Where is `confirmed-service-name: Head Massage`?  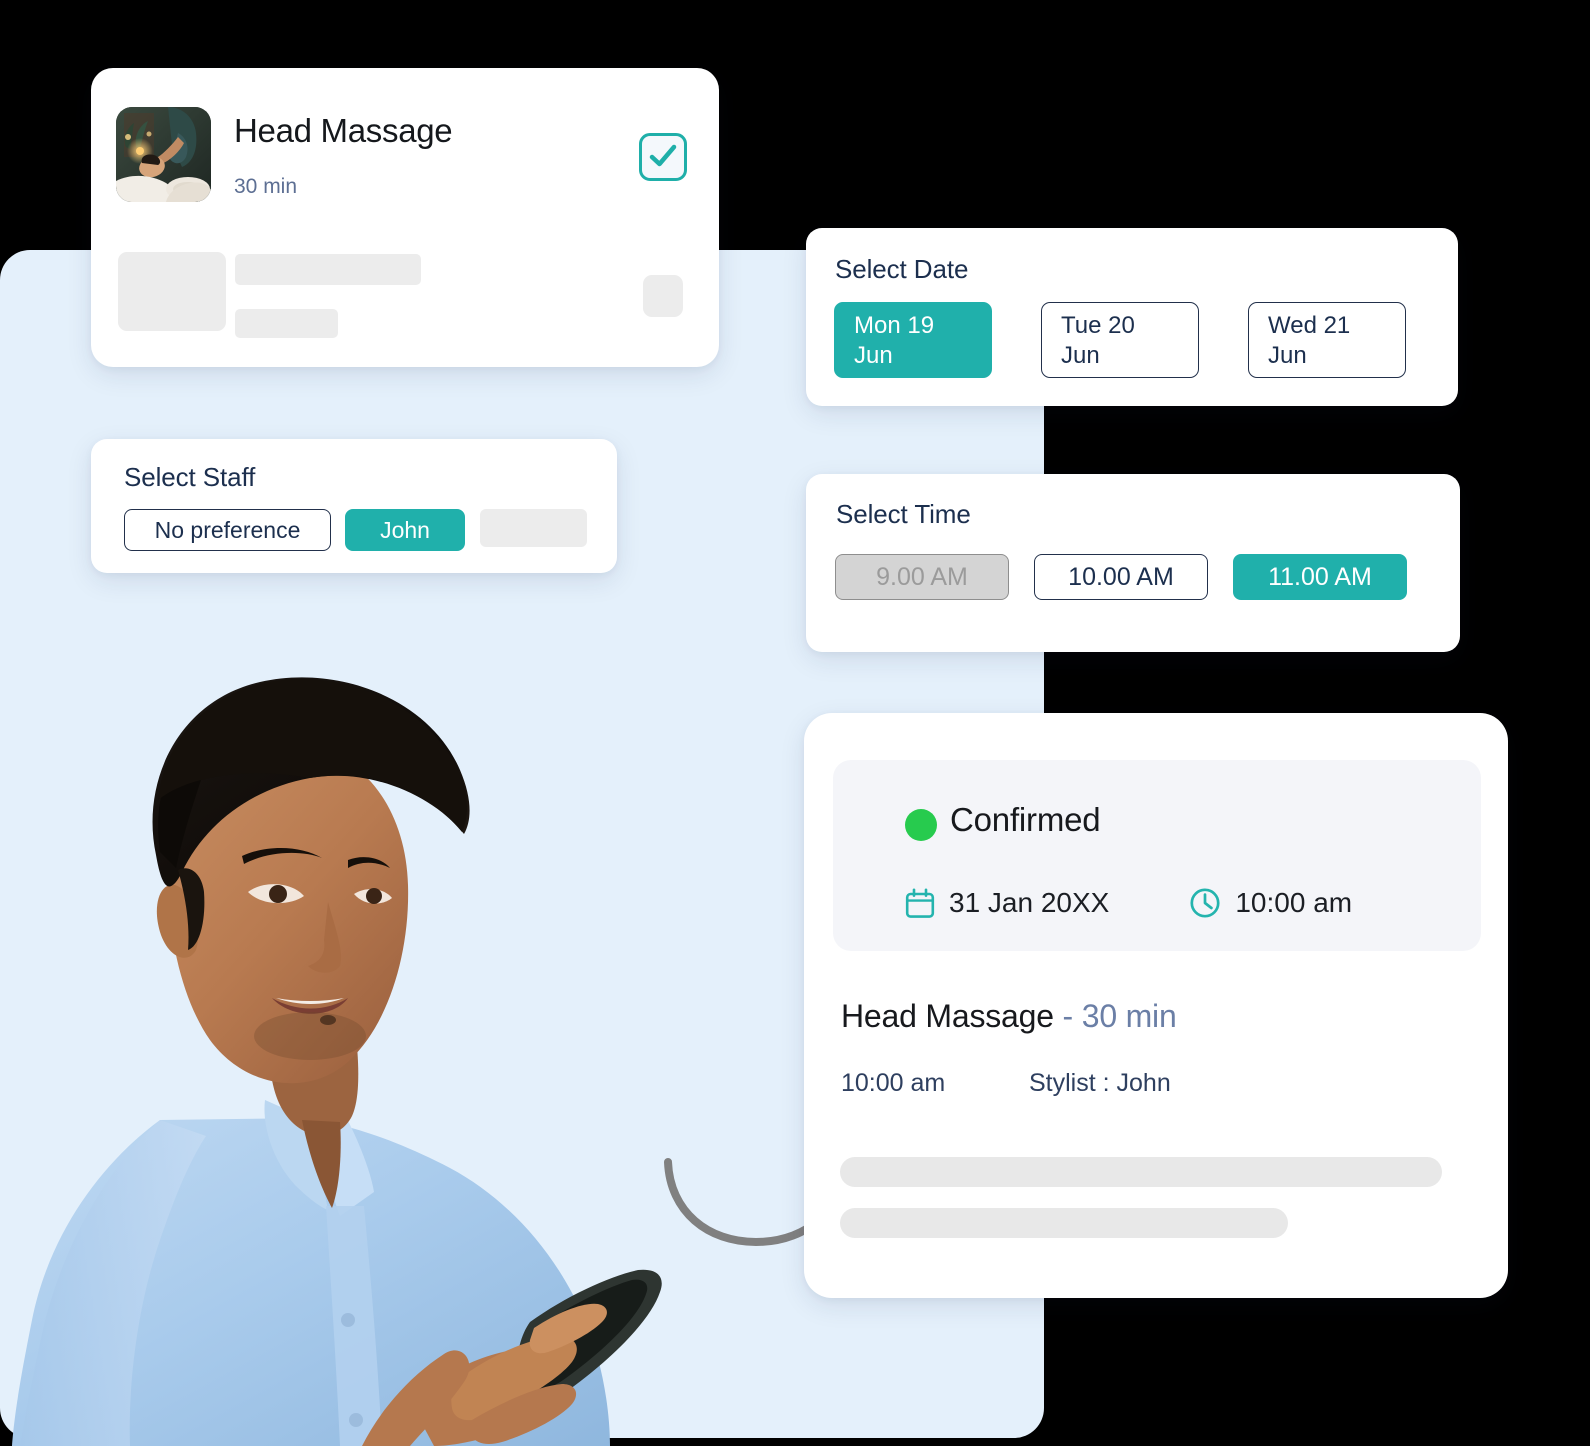
confirmed-service-name: Head Massage is located at coordinates (947, 1016).